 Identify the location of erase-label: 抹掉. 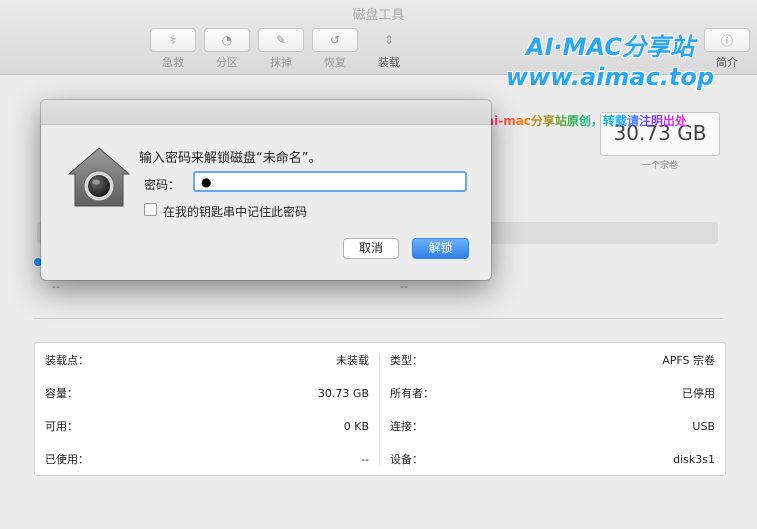
(281, 62).